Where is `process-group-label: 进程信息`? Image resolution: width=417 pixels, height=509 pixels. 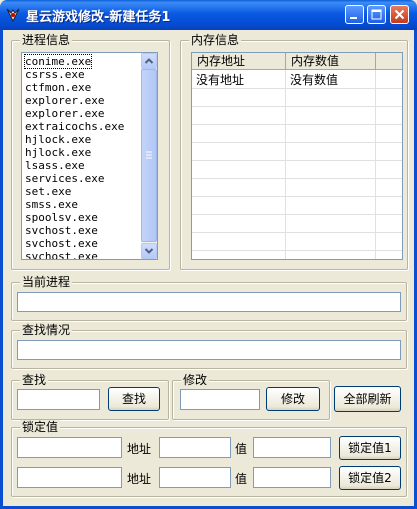 process-group-label: 进程信息 is located at coordinates (46, 40).